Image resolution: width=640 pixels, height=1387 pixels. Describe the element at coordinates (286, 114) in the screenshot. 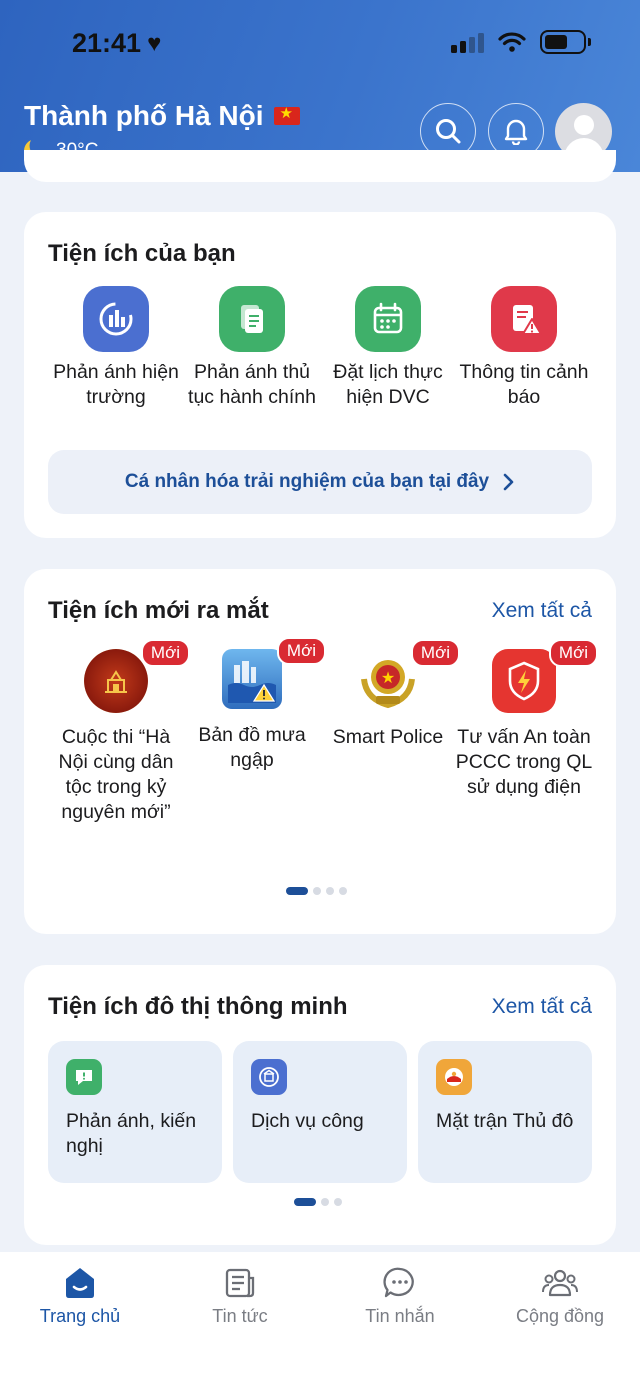

I see `vietnam-flag-icon` at that location.